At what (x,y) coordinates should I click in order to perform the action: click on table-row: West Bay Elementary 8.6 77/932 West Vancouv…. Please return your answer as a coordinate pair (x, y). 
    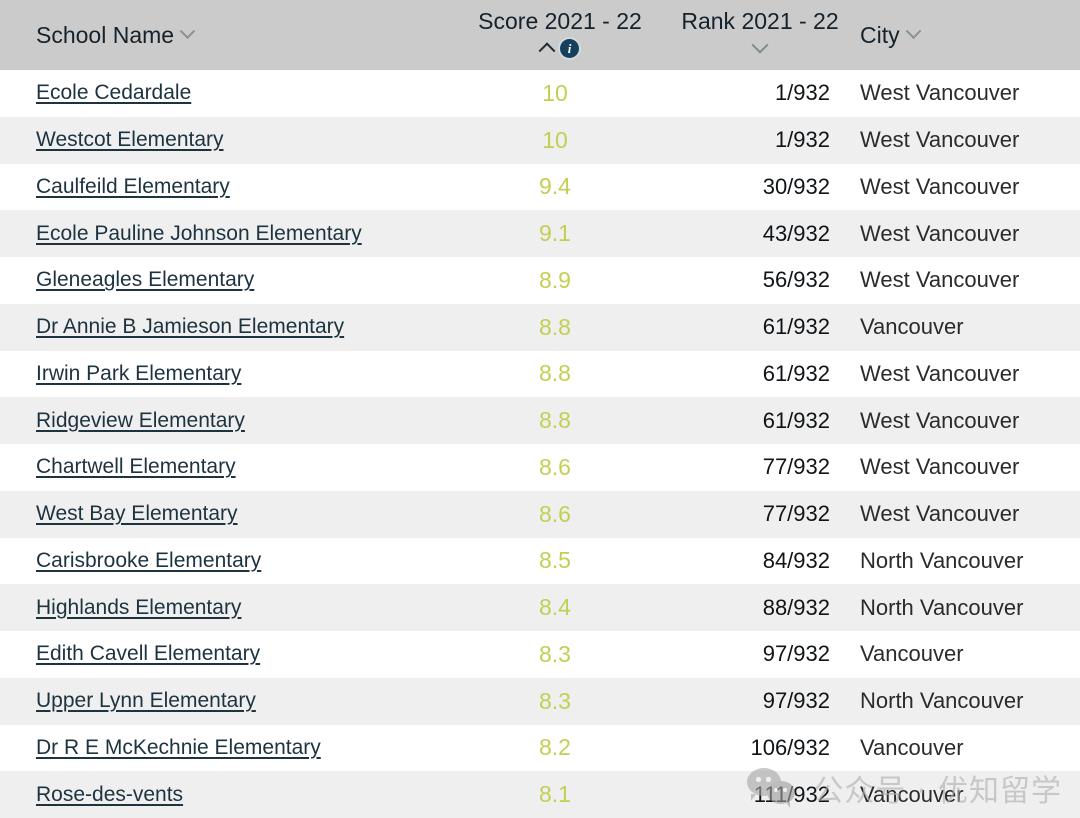
    Looking at the image, I should click on (540, 514).